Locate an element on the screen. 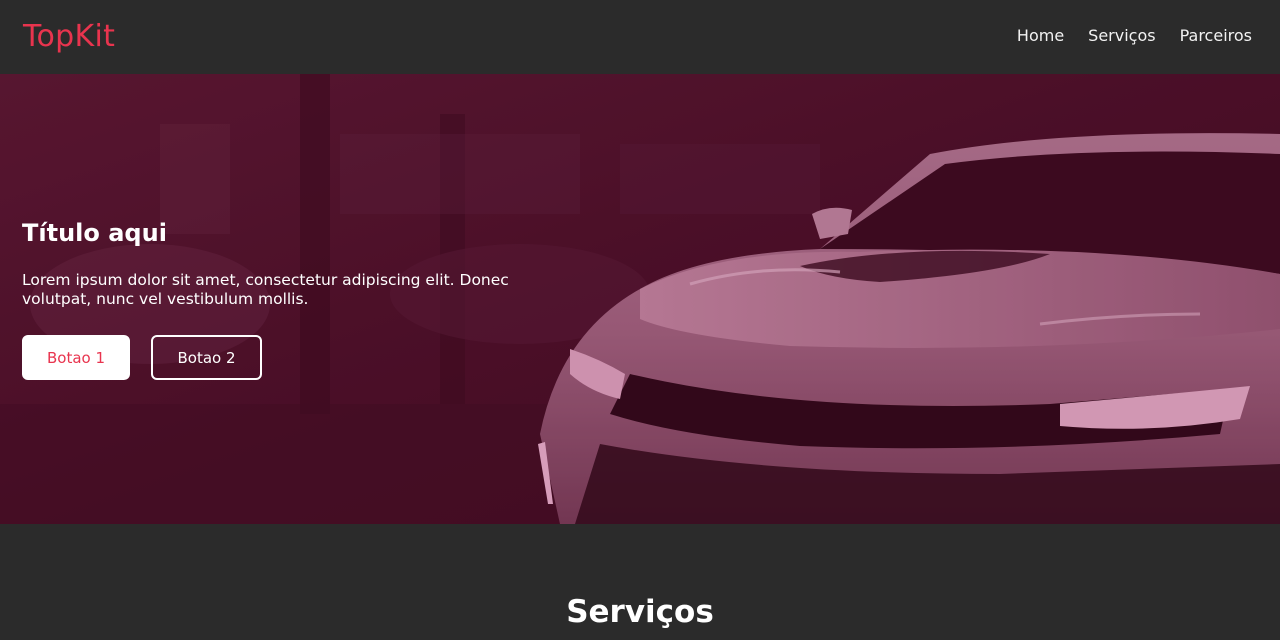 This screenshot has height=640, width=1280. hero-title: Título aqui is located at coordinates (94, 233).